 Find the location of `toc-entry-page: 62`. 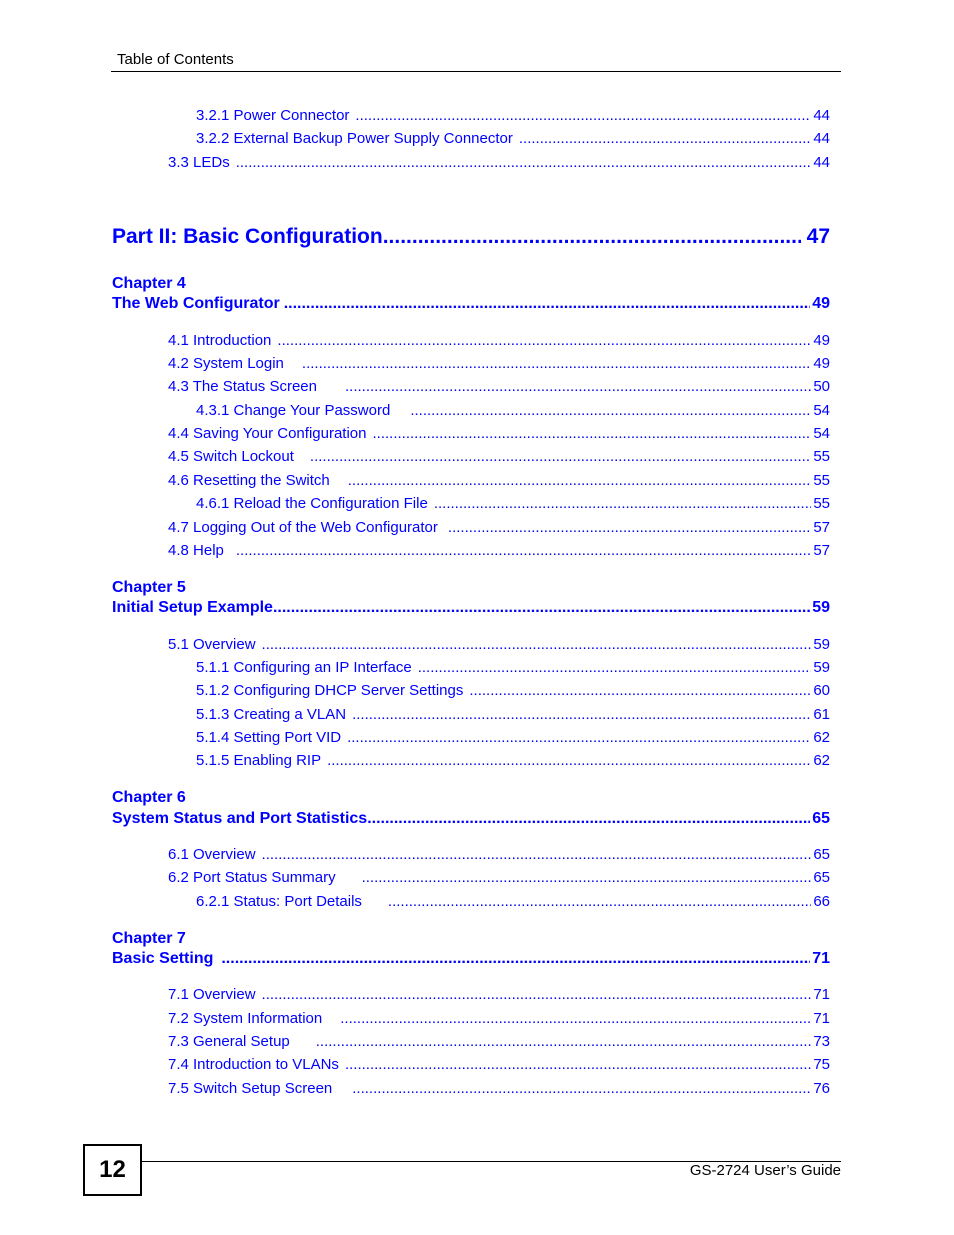

toc-entry-page: 62 is located at coordinates (821, 737).